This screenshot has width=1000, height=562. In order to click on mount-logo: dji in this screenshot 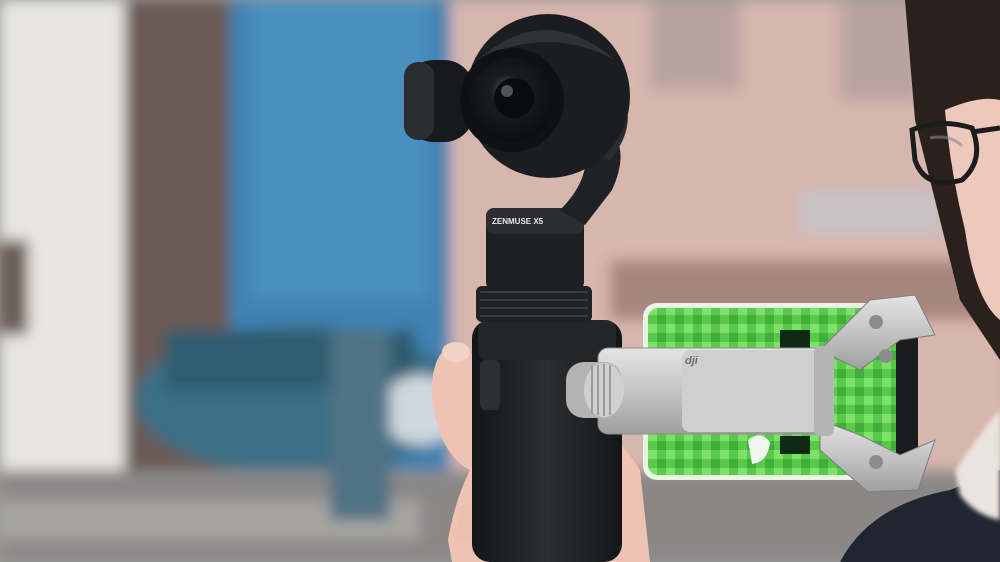, I will do `click(692, 361)`.